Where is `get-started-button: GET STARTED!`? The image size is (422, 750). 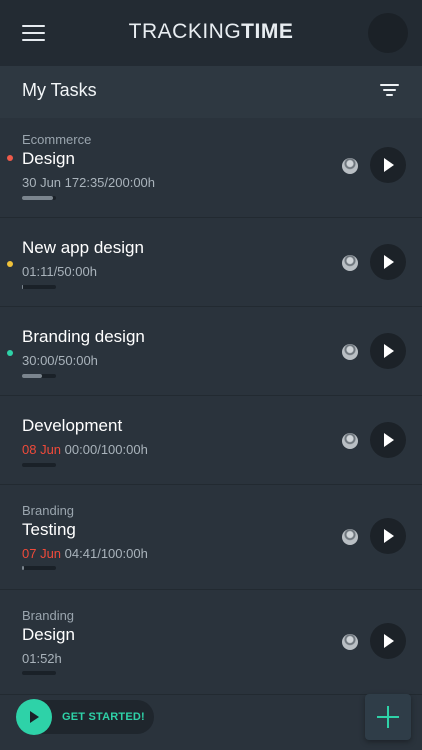 get-started-button: GET STARTED! is located at coordinates (85, 717).